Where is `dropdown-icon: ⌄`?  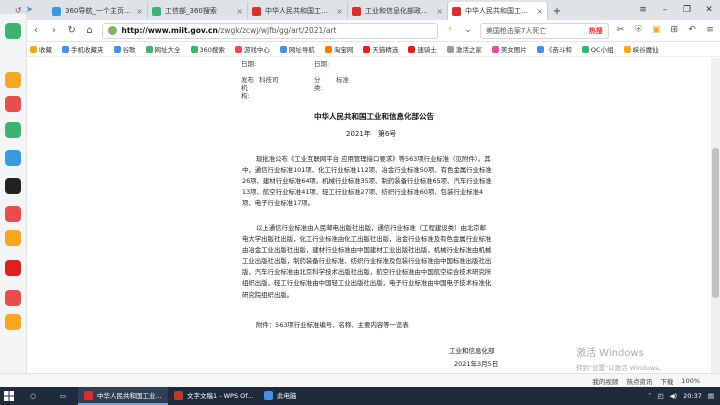
dropdown-icon: ⌄ is located at coordinates (468, 31).